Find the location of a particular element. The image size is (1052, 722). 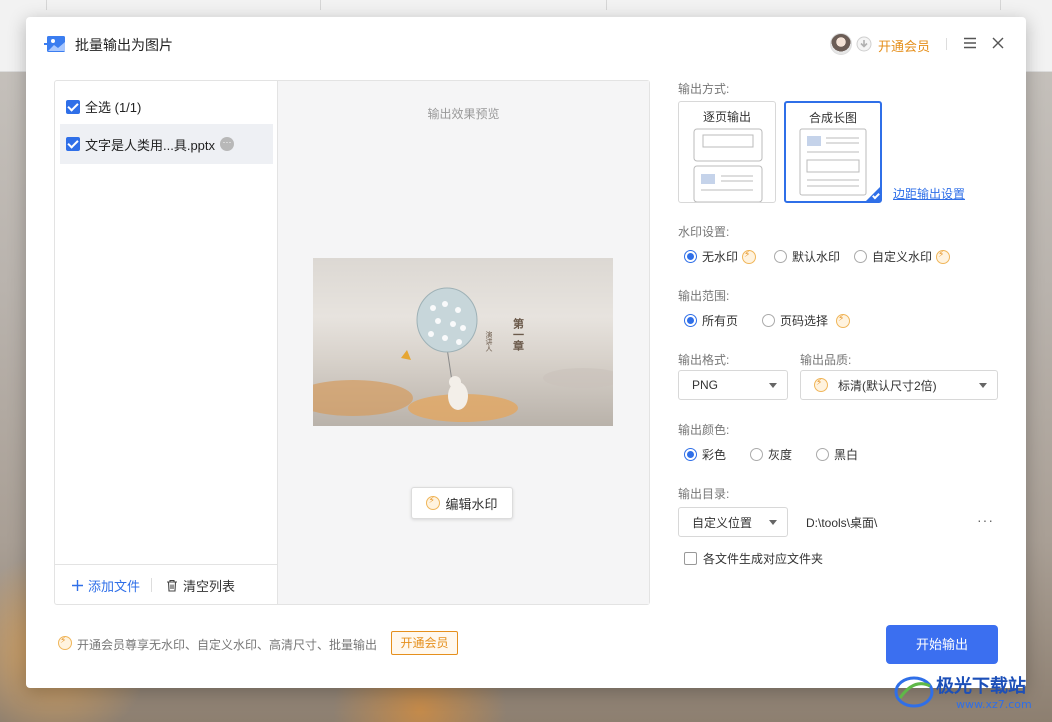

directory-label: 输出目录: is located at coordinates (704, 494).